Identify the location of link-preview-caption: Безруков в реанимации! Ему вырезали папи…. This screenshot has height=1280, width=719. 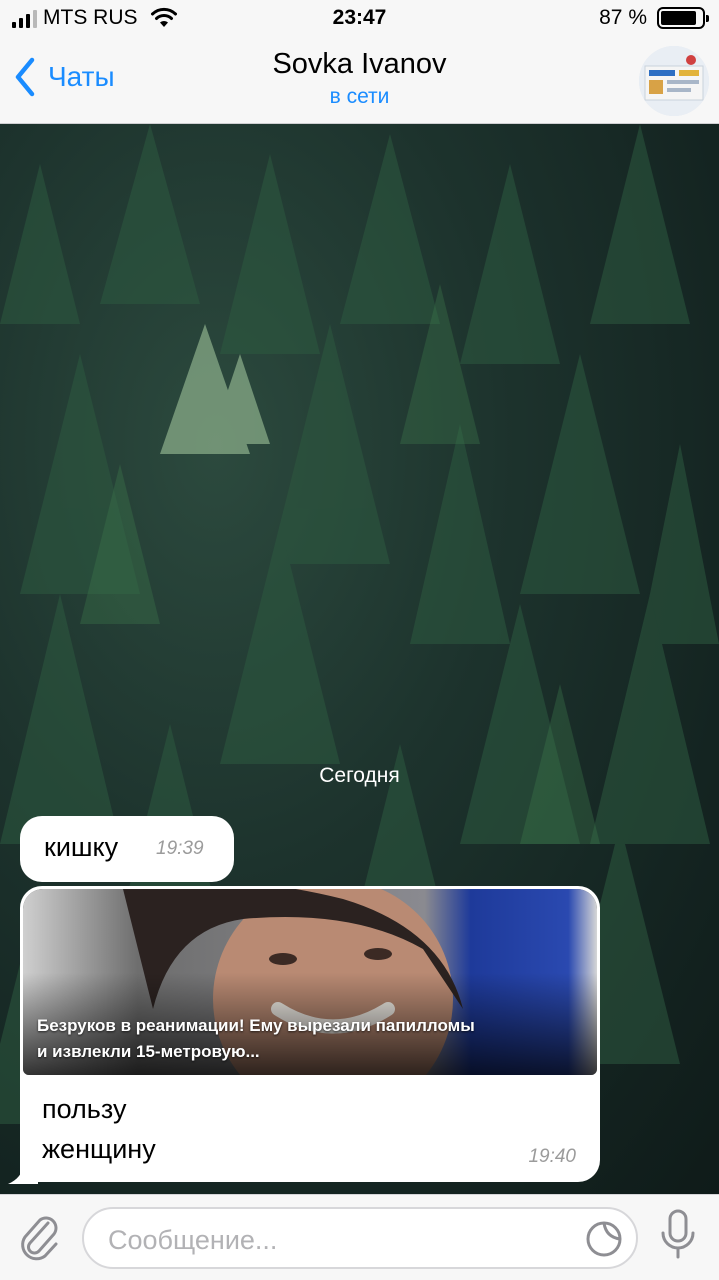
(311, 1039).